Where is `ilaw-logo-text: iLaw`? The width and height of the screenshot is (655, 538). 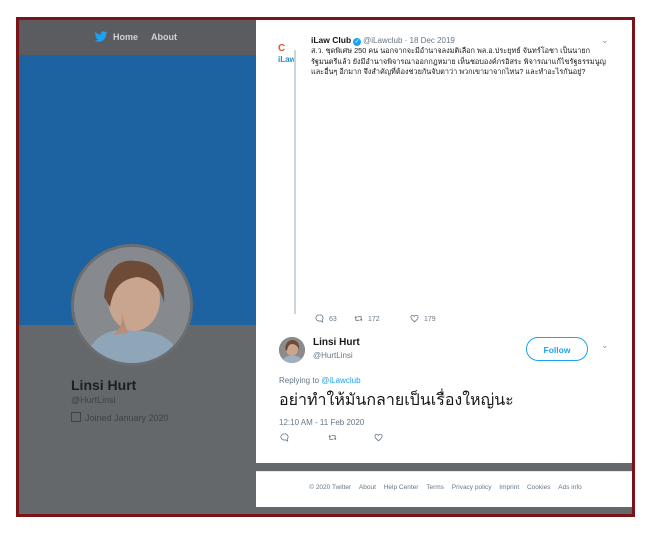 ilaw-logo-text: iLaw is located at coordinates (287, 59).